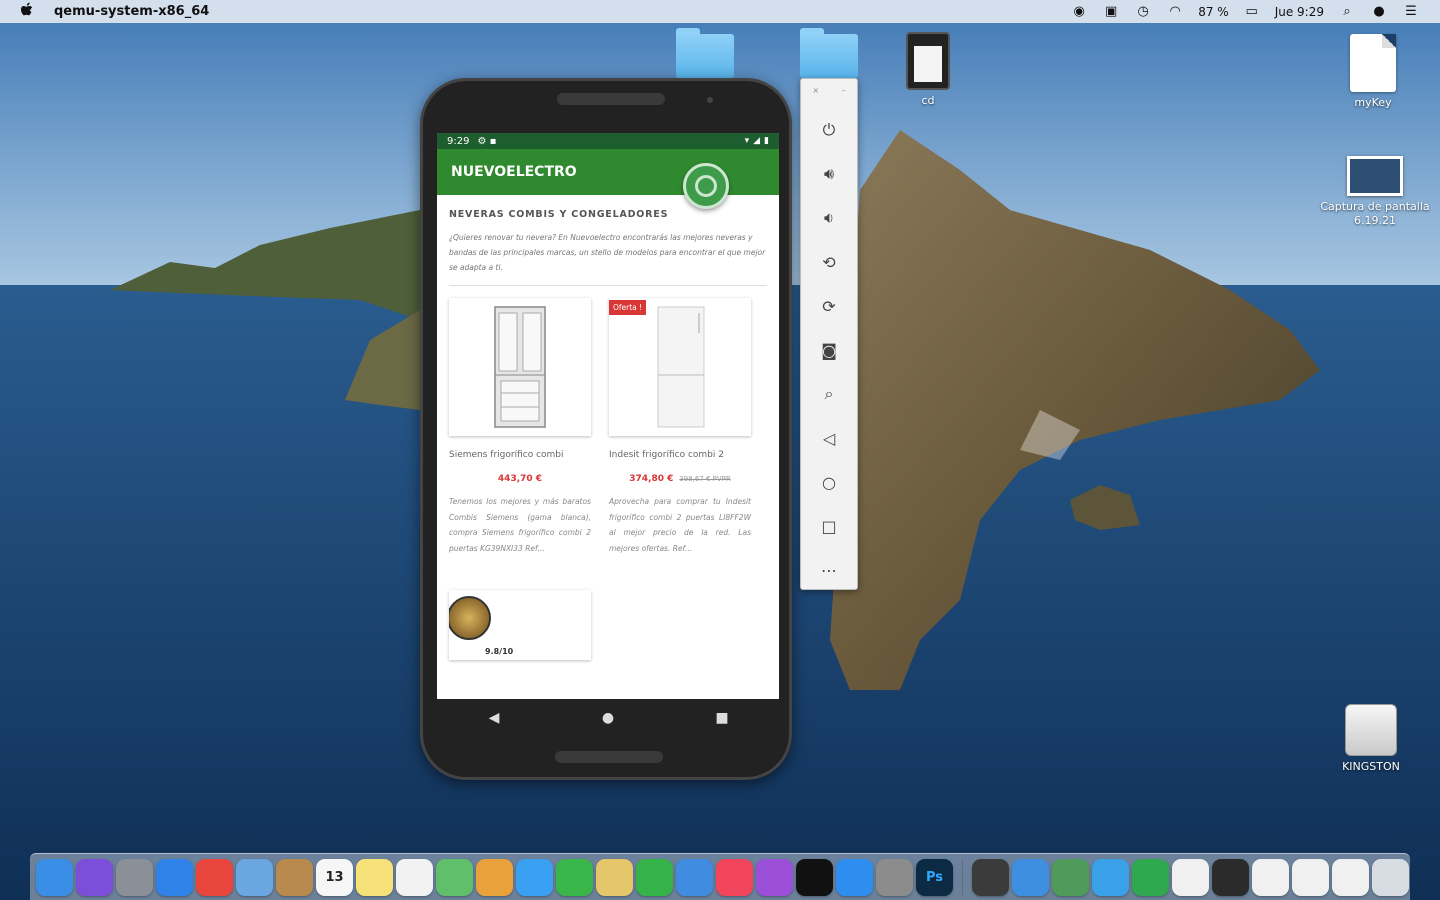  Describe the element at coordinates (520, 625) in the screenshot. I see `product-card: 9.8/10` at that location.